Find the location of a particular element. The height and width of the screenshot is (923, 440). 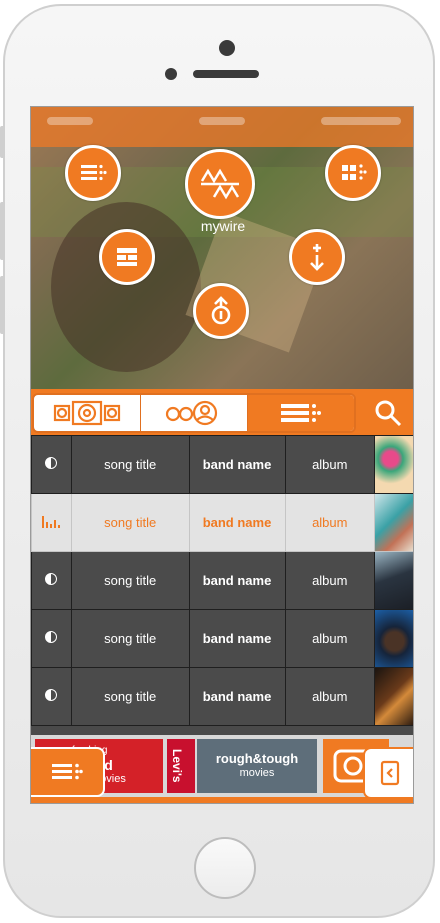

tab-list is located at coordinates (301, 413).